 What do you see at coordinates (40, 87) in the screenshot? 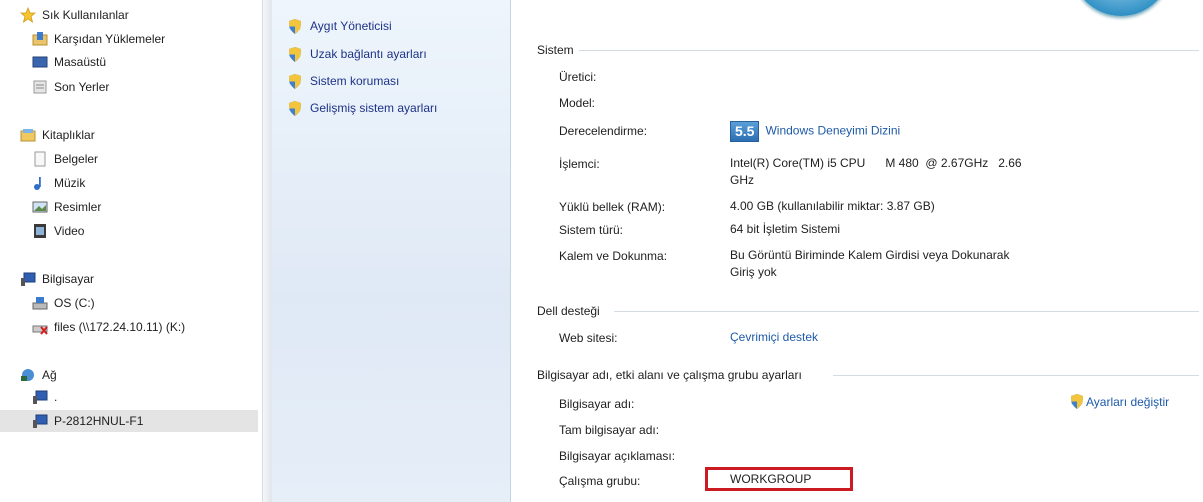
I see `recent-places-icon` at bounding box center [40, 87].